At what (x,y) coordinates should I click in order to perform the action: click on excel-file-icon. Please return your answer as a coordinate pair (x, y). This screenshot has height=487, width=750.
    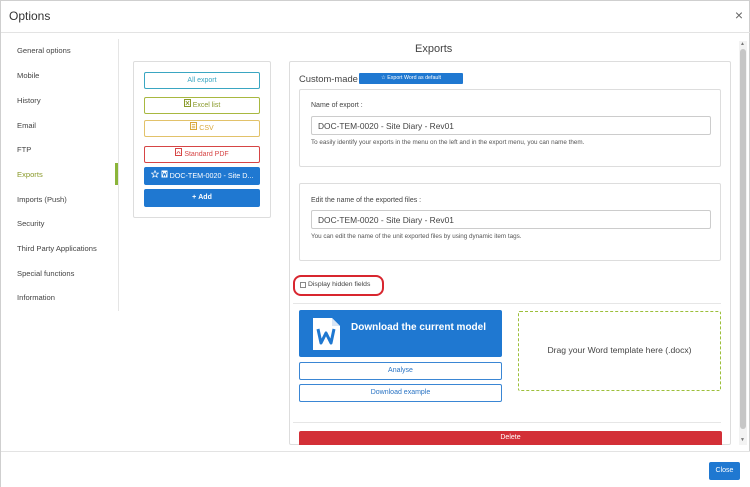
    Looking at the image, I should click on (187, 105).